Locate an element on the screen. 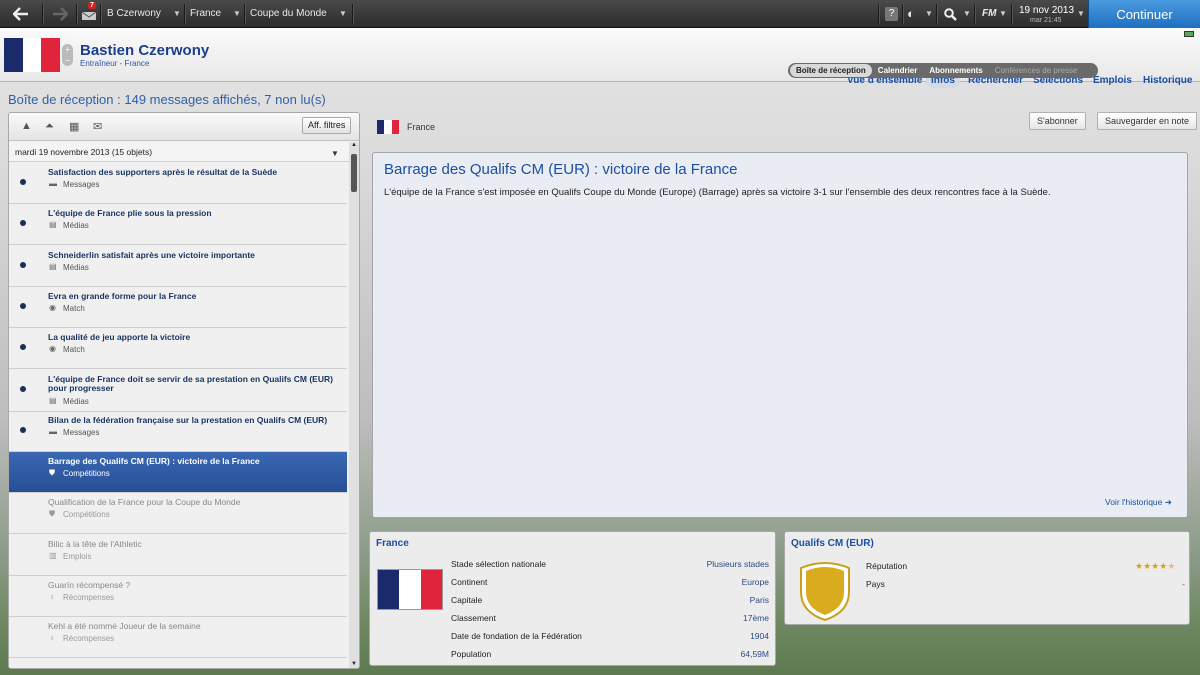 This screenshot has width=1200, height=675. breadcrumb-manager: B Czerwony is located at coordinates (134, 14).